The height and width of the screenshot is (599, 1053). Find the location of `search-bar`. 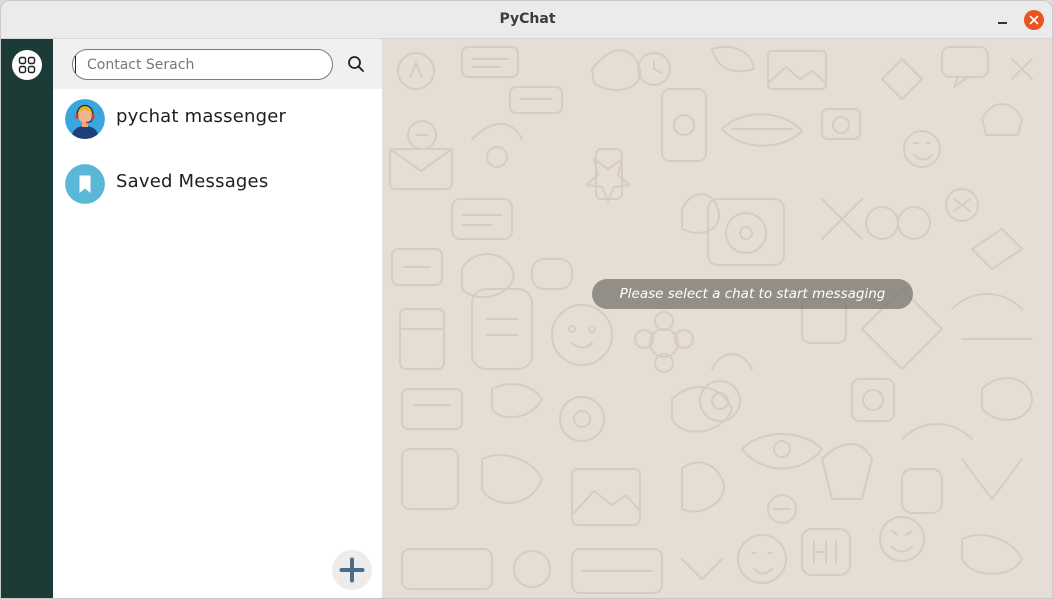

search-bar is located at coordinates (217, 64).